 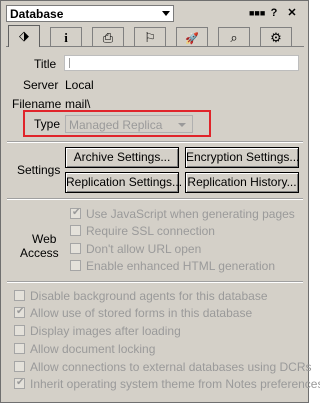 I want to click on tab-info: i, so click(x=66, y=36).